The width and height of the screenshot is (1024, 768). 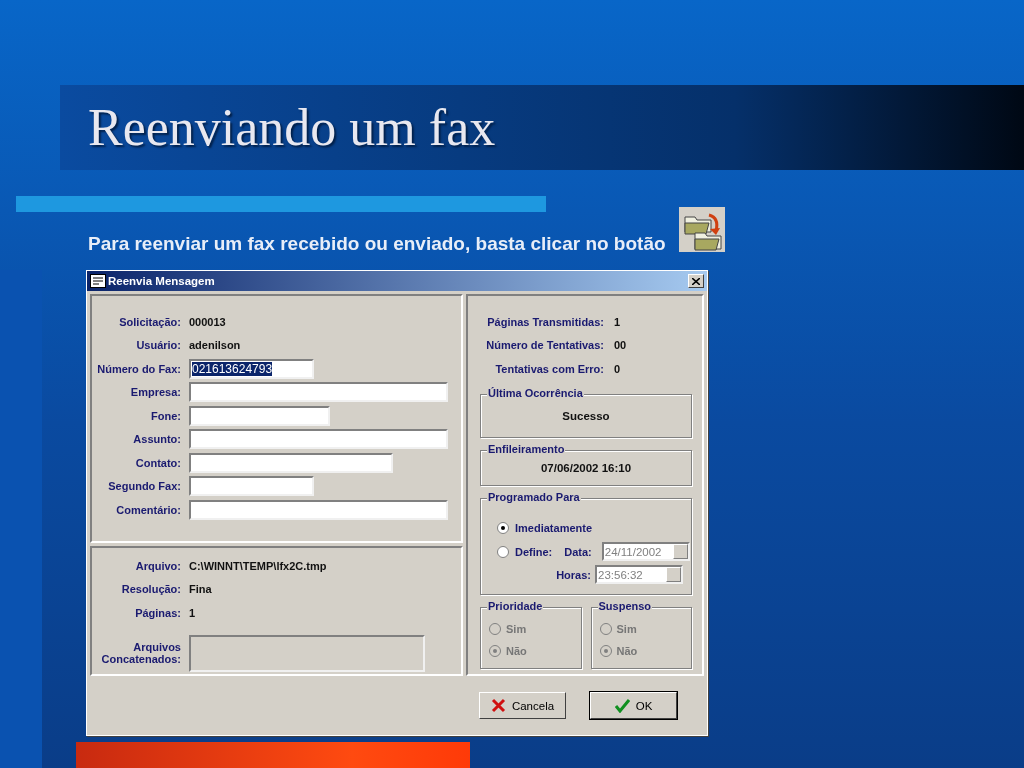 What do you see at coordinates (158, 565) in the screenshot?
I see `field-label: Arquivo:` at bounding box center [158, 565].